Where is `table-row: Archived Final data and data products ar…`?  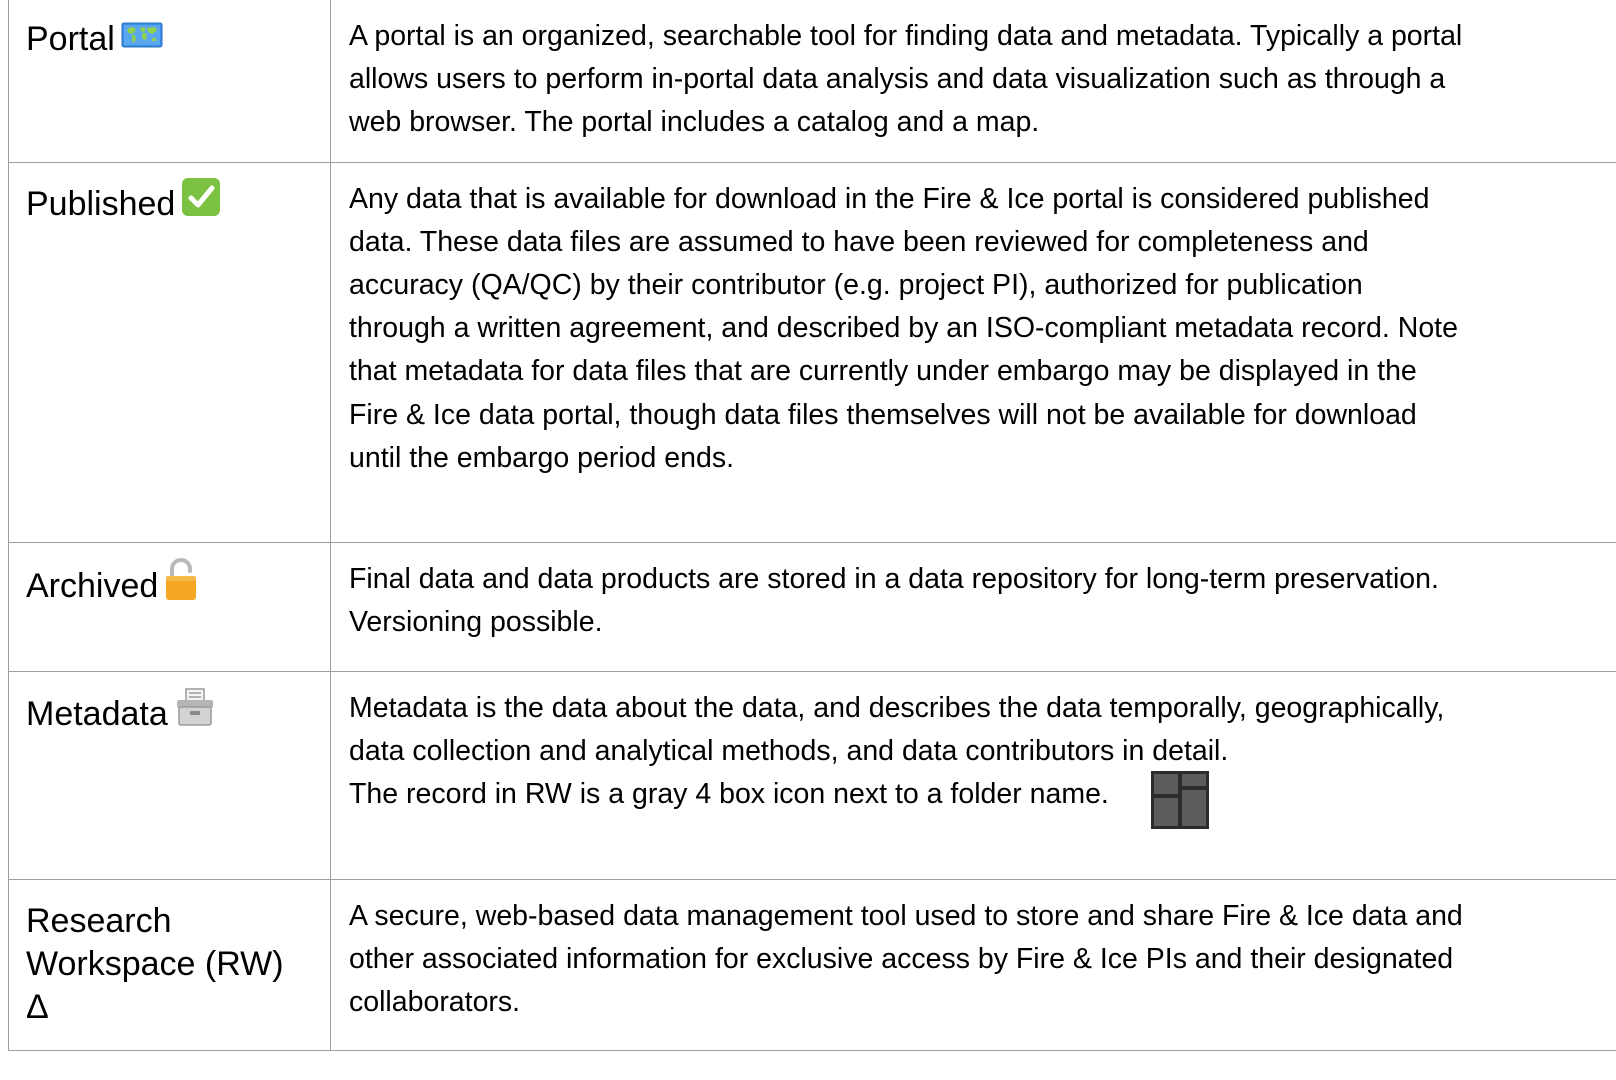 table-row: Archived Final data and data products ar… is located at coordinates (812, 606).